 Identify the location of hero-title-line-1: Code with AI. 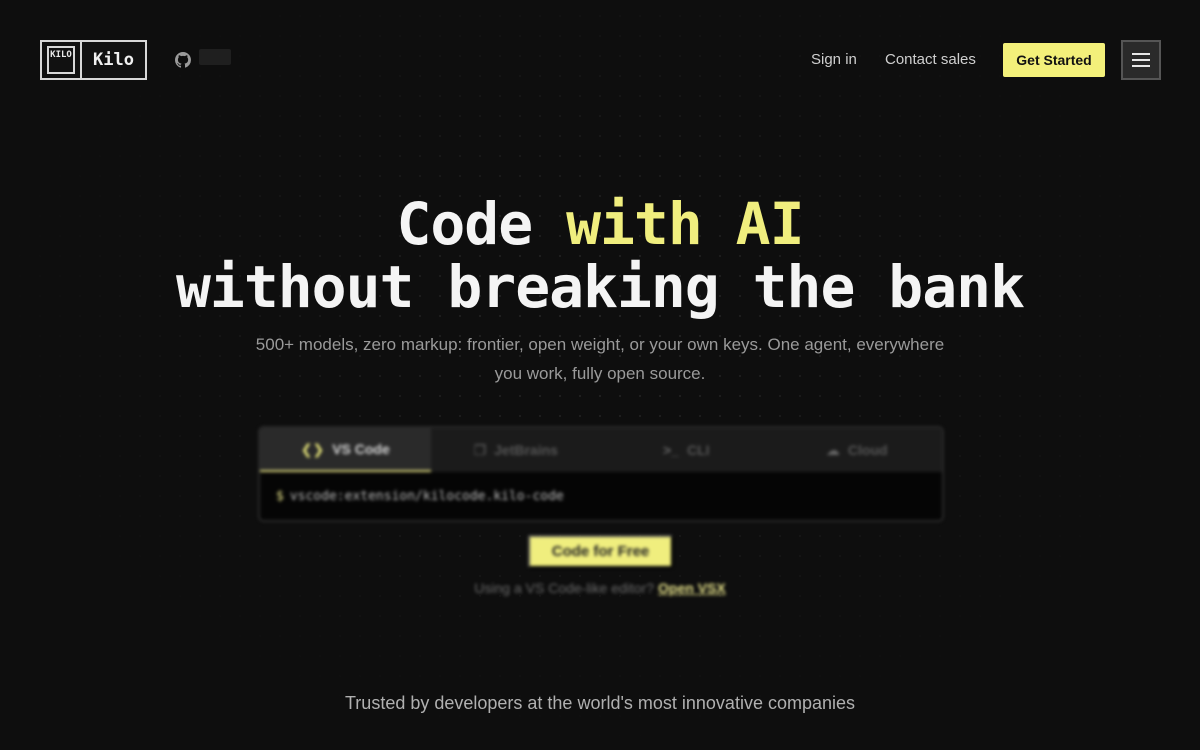
(600, 224).